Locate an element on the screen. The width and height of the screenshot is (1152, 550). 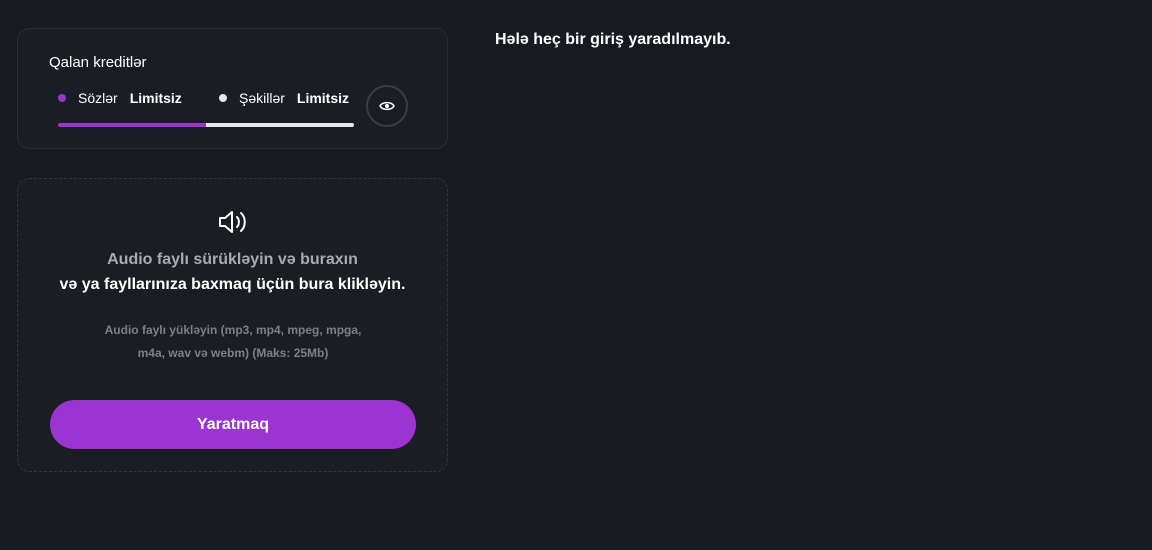
images-dot is located at coordinates (223, 98).